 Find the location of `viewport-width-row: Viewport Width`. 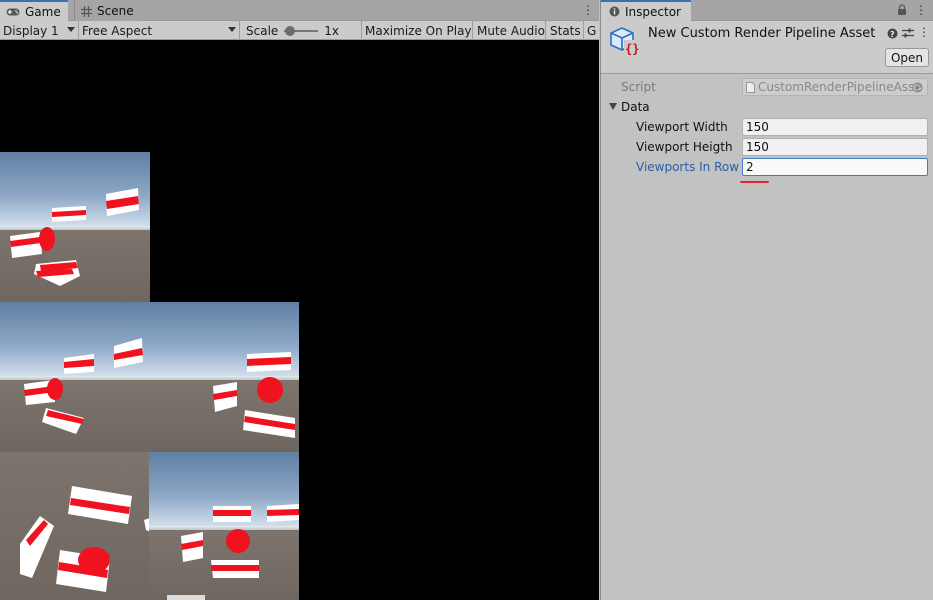

viewport-width-row: Viewport Width is located at coordinates (767, 128).